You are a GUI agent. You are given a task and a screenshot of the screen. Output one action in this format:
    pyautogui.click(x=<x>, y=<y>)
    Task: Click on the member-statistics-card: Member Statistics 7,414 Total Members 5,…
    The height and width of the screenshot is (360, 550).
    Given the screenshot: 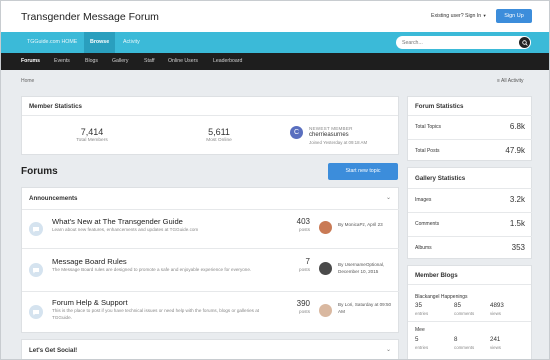 What is the action you would take?
    pyautogui.click(x=210, y=125)
    